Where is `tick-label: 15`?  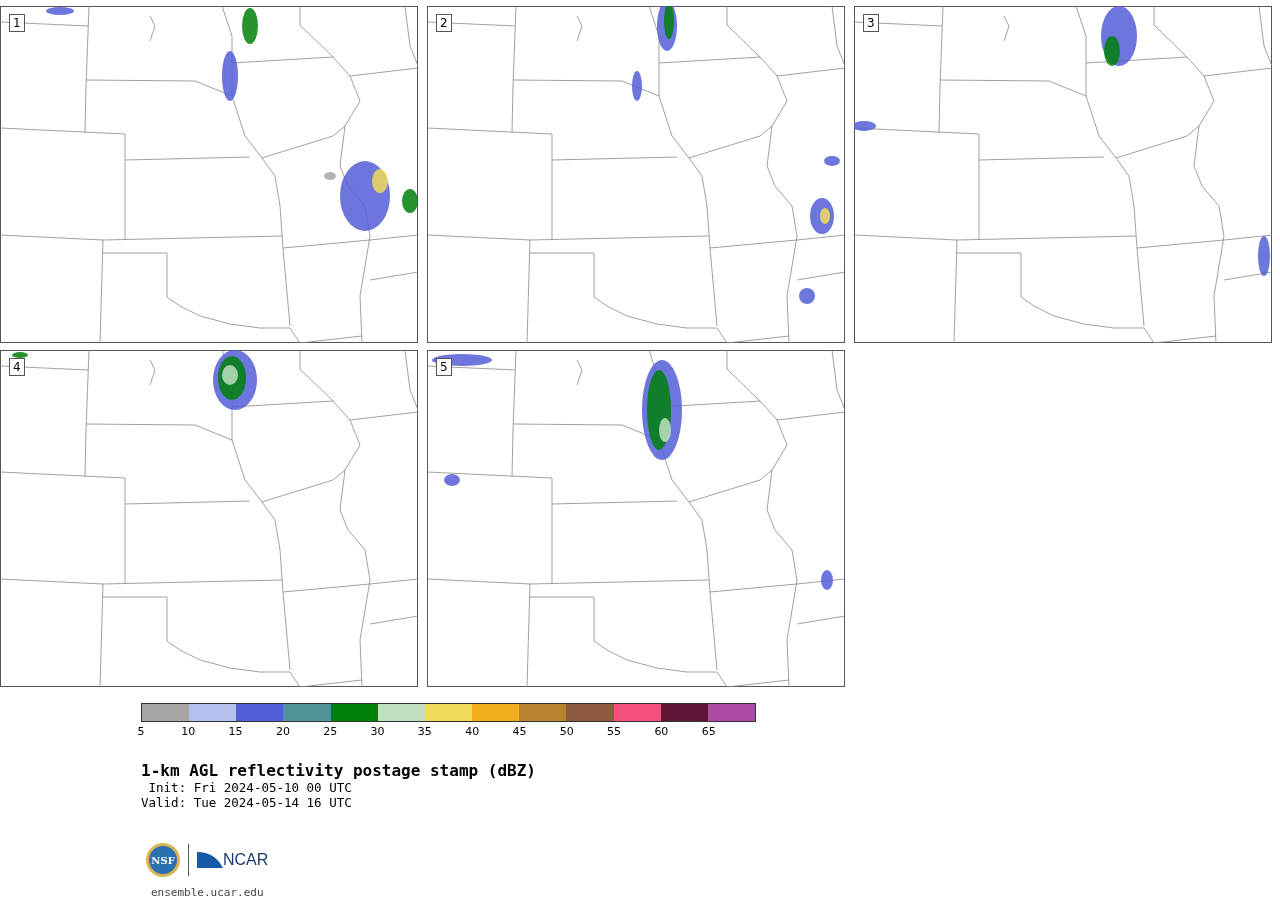 tick-label: 15 is located at coordinates (235, 732).